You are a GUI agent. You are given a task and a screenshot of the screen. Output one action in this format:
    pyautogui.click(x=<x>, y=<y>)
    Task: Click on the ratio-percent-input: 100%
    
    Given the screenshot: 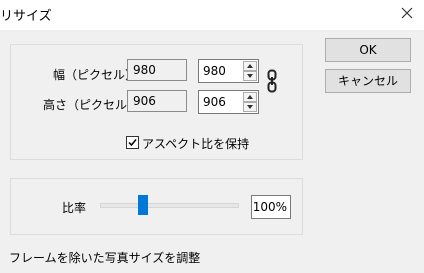 What is the action you would take?
    pyautogui.click(x=271, y=207)
    